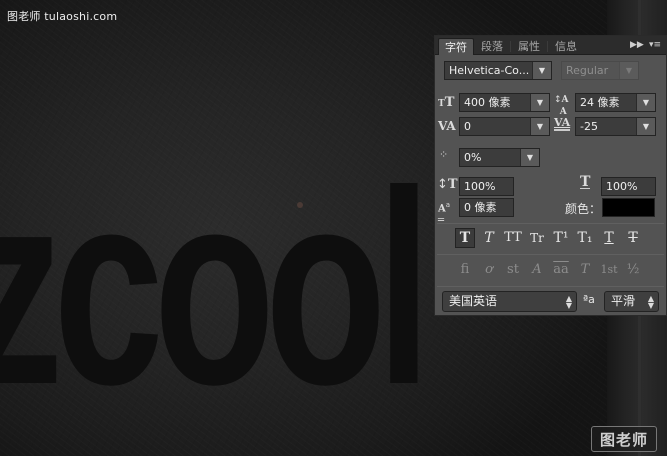 Image resolution: width=667 pixels, height=456 pixels. I want to click on kerning-value: 0, so click(467, 126).